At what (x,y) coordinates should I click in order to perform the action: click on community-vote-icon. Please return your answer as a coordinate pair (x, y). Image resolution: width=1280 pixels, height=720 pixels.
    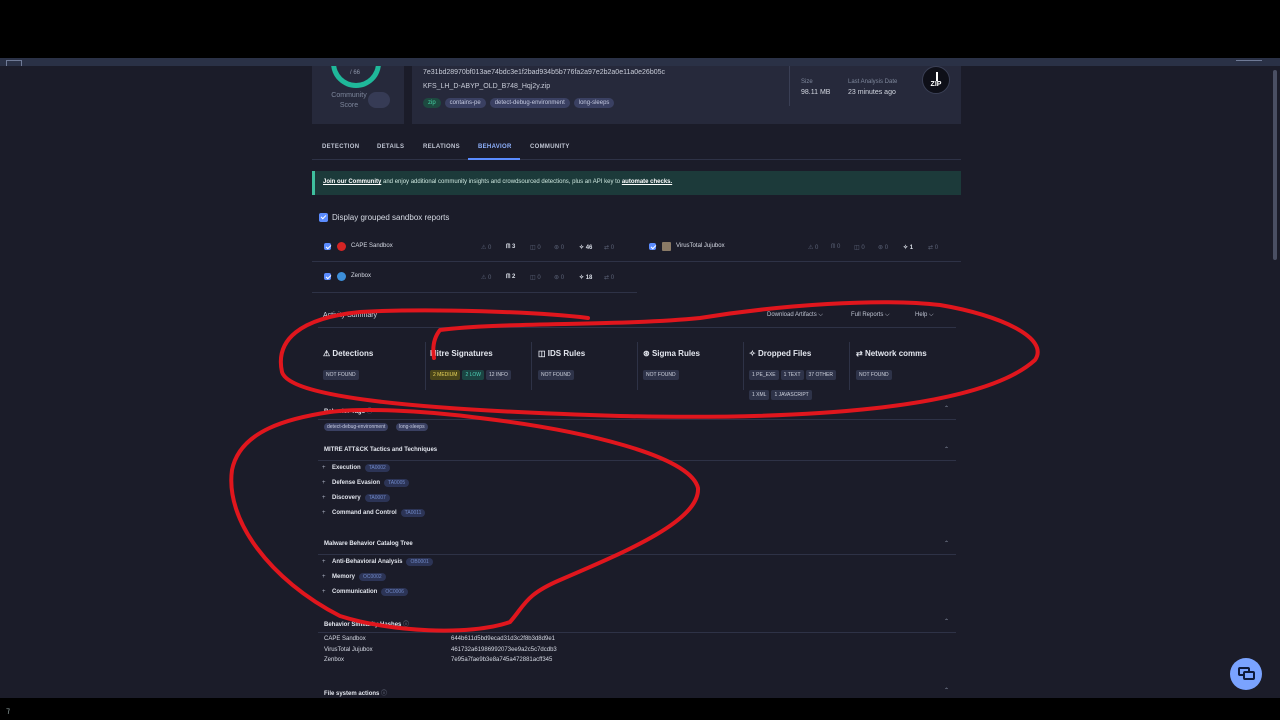
    Looking at the image, I should click on (379, 100).